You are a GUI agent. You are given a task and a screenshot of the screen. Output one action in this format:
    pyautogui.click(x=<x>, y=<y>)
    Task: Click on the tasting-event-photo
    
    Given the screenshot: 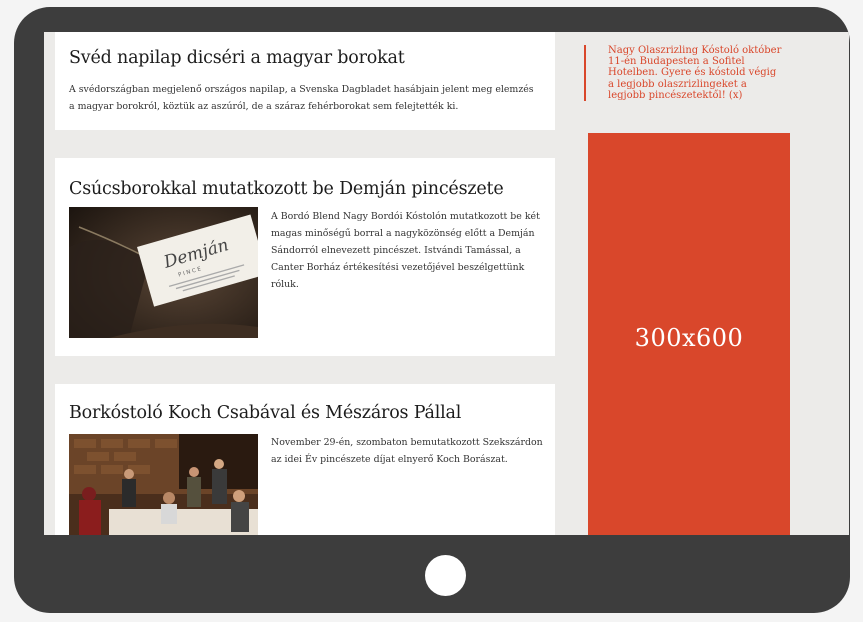 What is the action you would take?
    pyautogui.click(x=163, y=484)
    